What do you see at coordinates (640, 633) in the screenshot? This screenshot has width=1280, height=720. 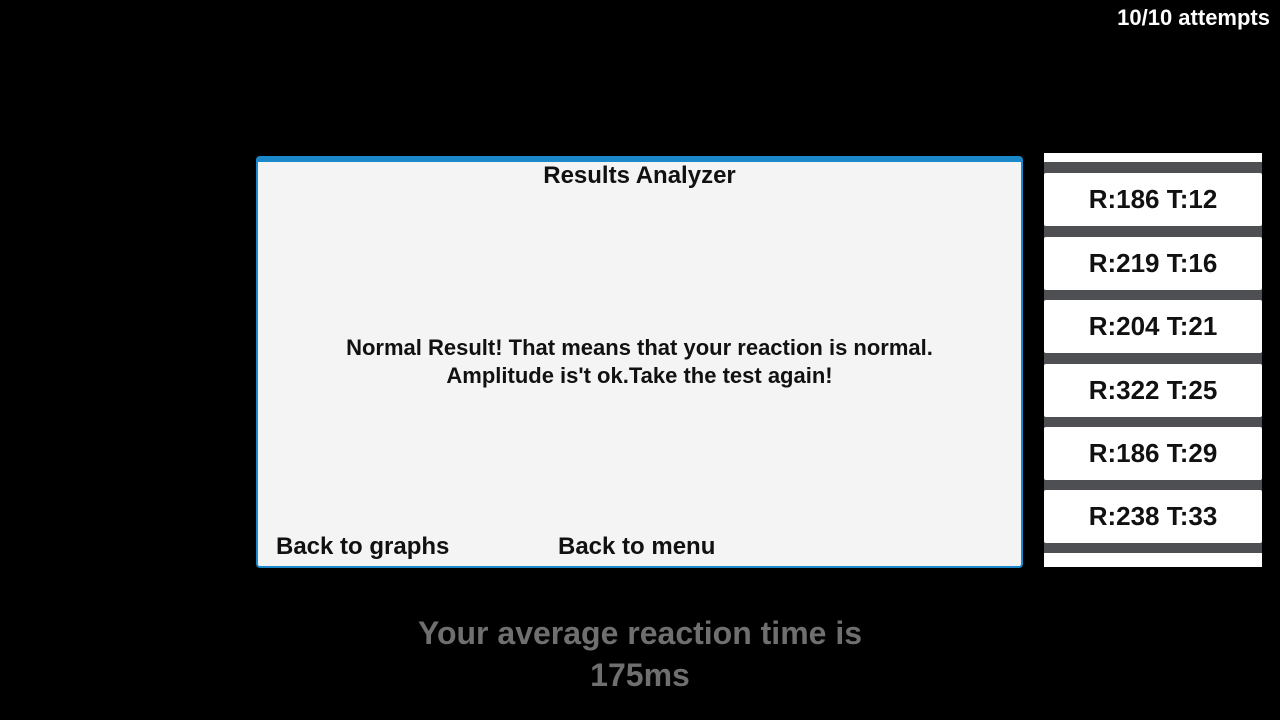 I see `average-label: Your average reaction time is` at bounding box center [640, 633].